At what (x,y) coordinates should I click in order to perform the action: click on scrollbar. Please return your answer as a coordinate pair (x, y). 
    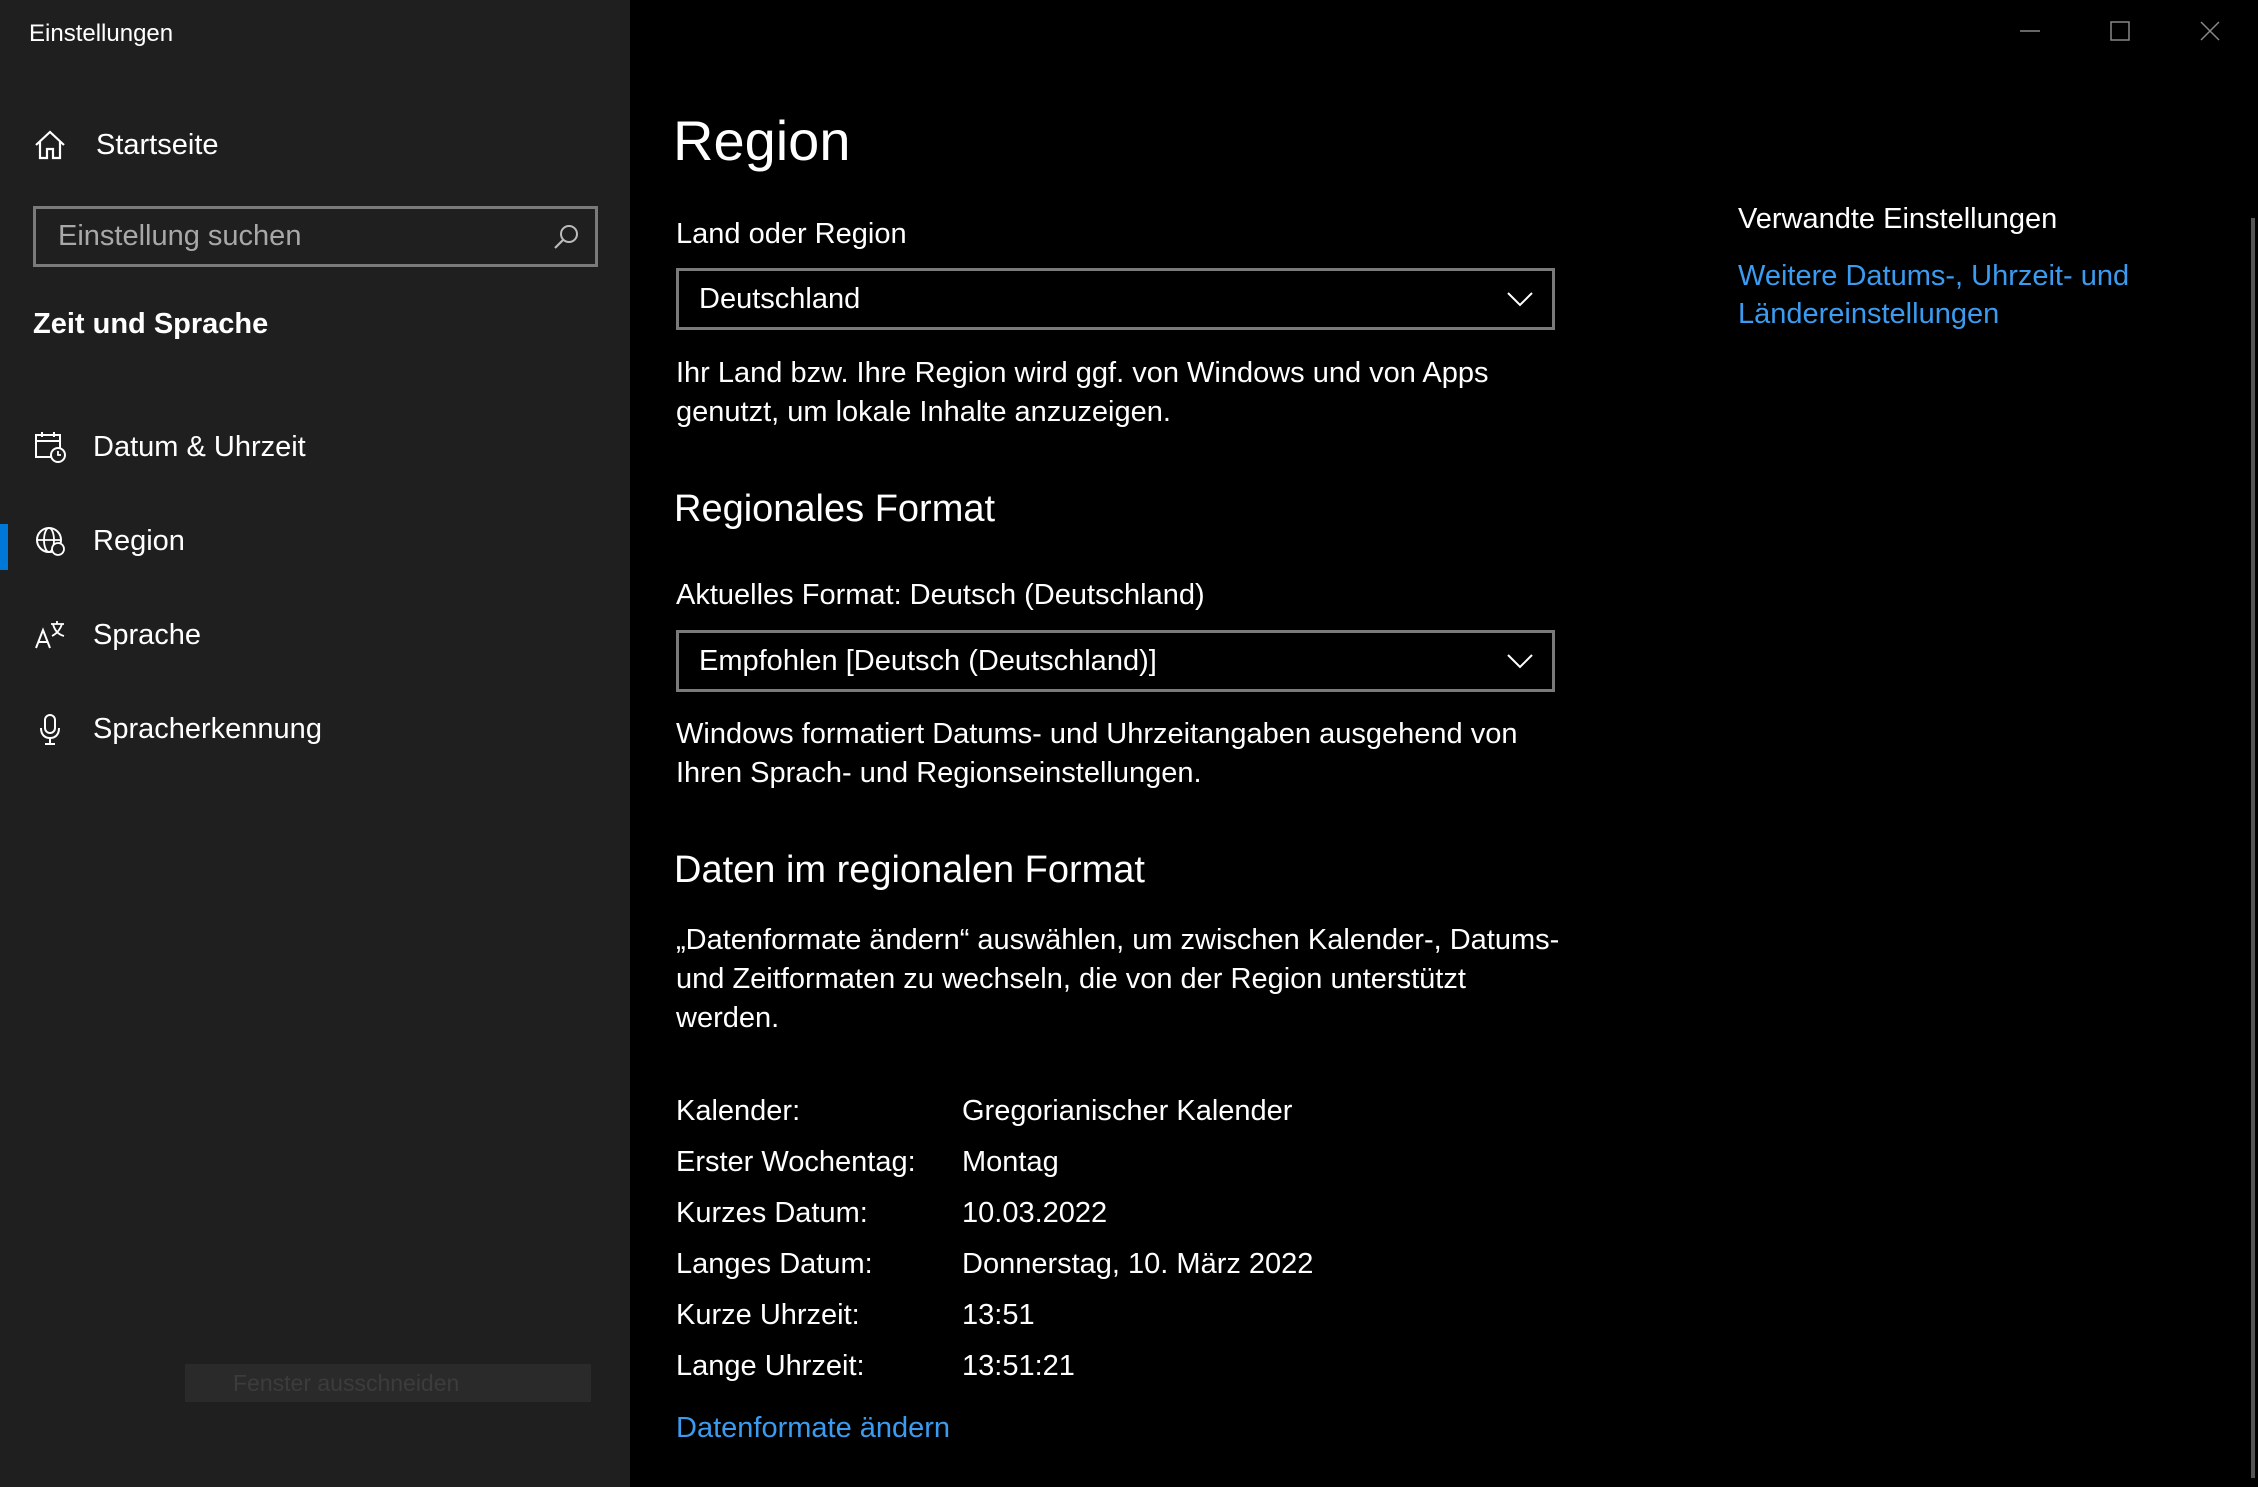
    Looking at the image, I should click on (2253, 848).